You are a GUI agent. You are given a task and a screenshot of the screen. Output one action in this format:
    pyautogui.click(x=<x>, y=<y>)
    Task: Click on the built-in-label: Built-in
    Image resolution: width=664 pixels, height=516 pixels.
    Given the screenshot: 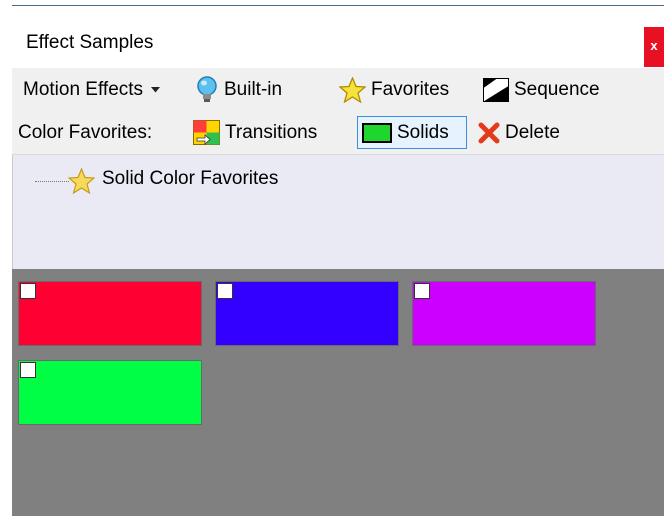 What is the action you would take?
    pyautogui.click(x=253, y=89)
    